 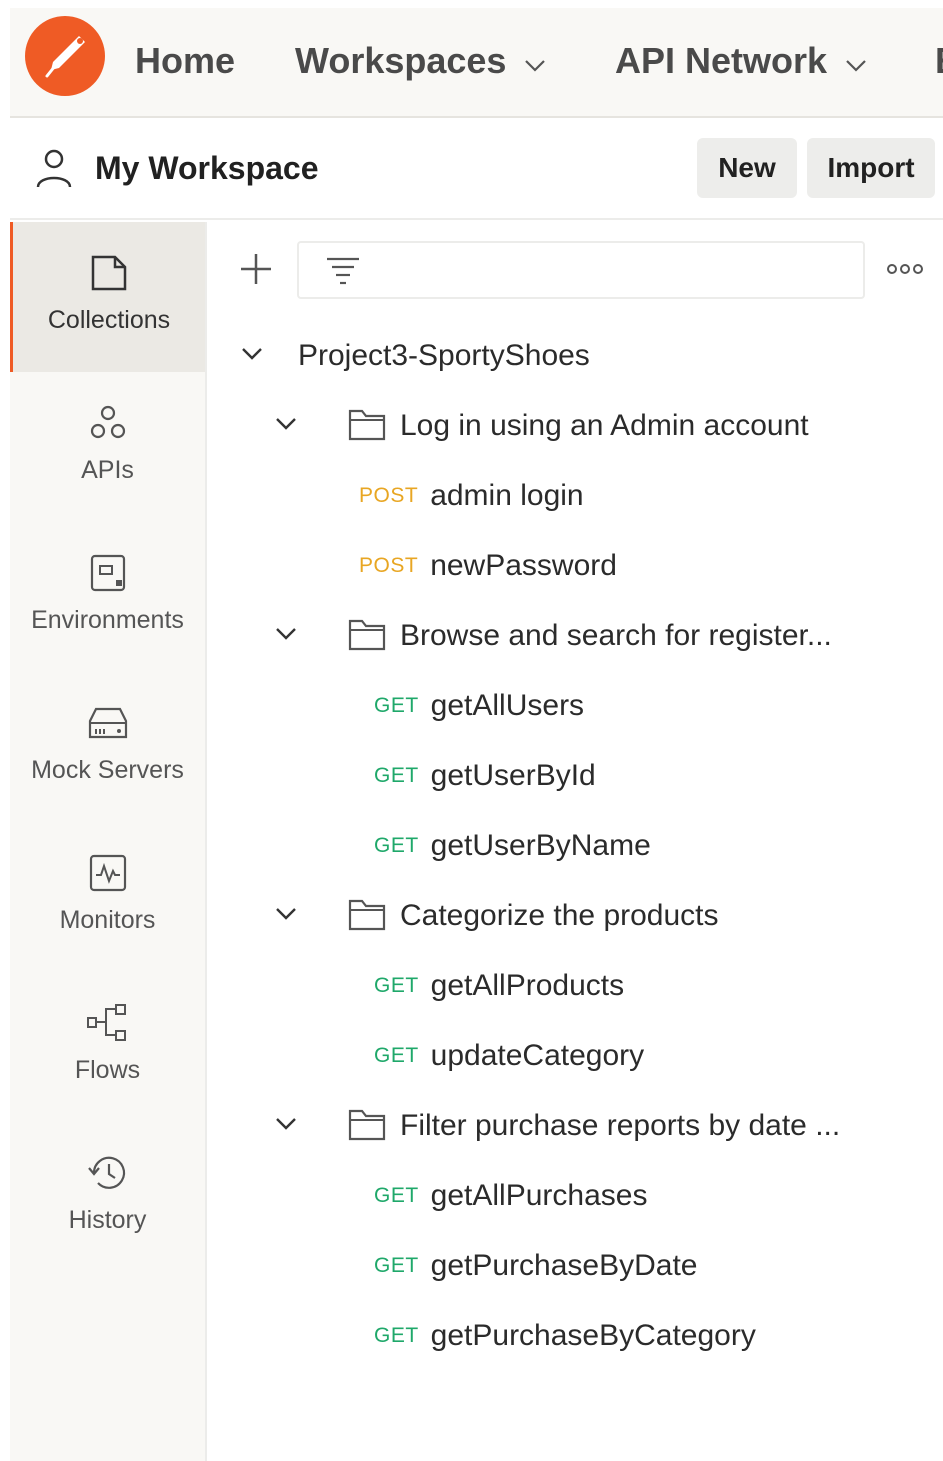 I want to click on apis-icon, so click(x=108, y=423).